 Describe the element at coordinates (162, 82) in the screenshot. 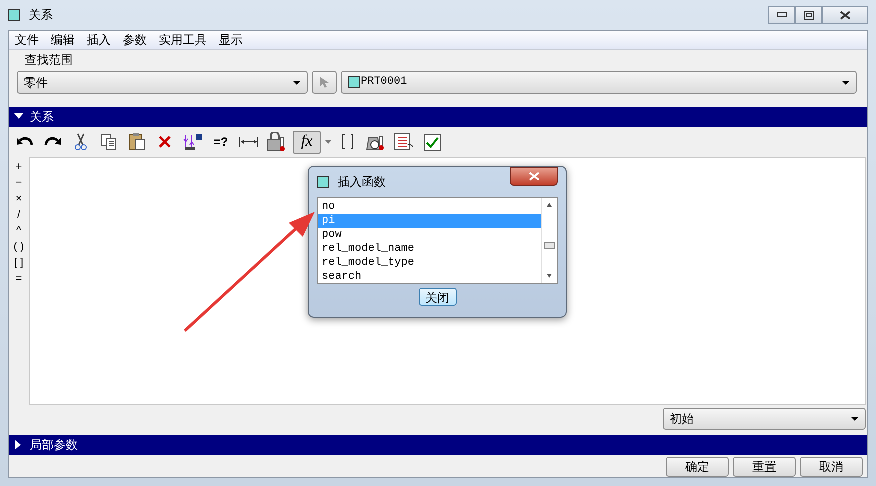

I see `scope-dropdown: 零件` at that location.